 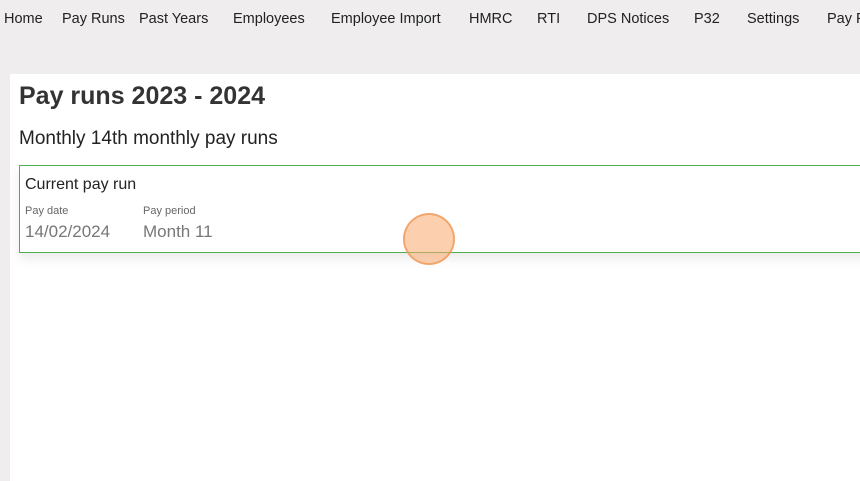 What do you see at coordinates (628, 19) in the screenshot?
I see `nav-item-dps-notices: DPS Notices` at bounding box center [628, 19].